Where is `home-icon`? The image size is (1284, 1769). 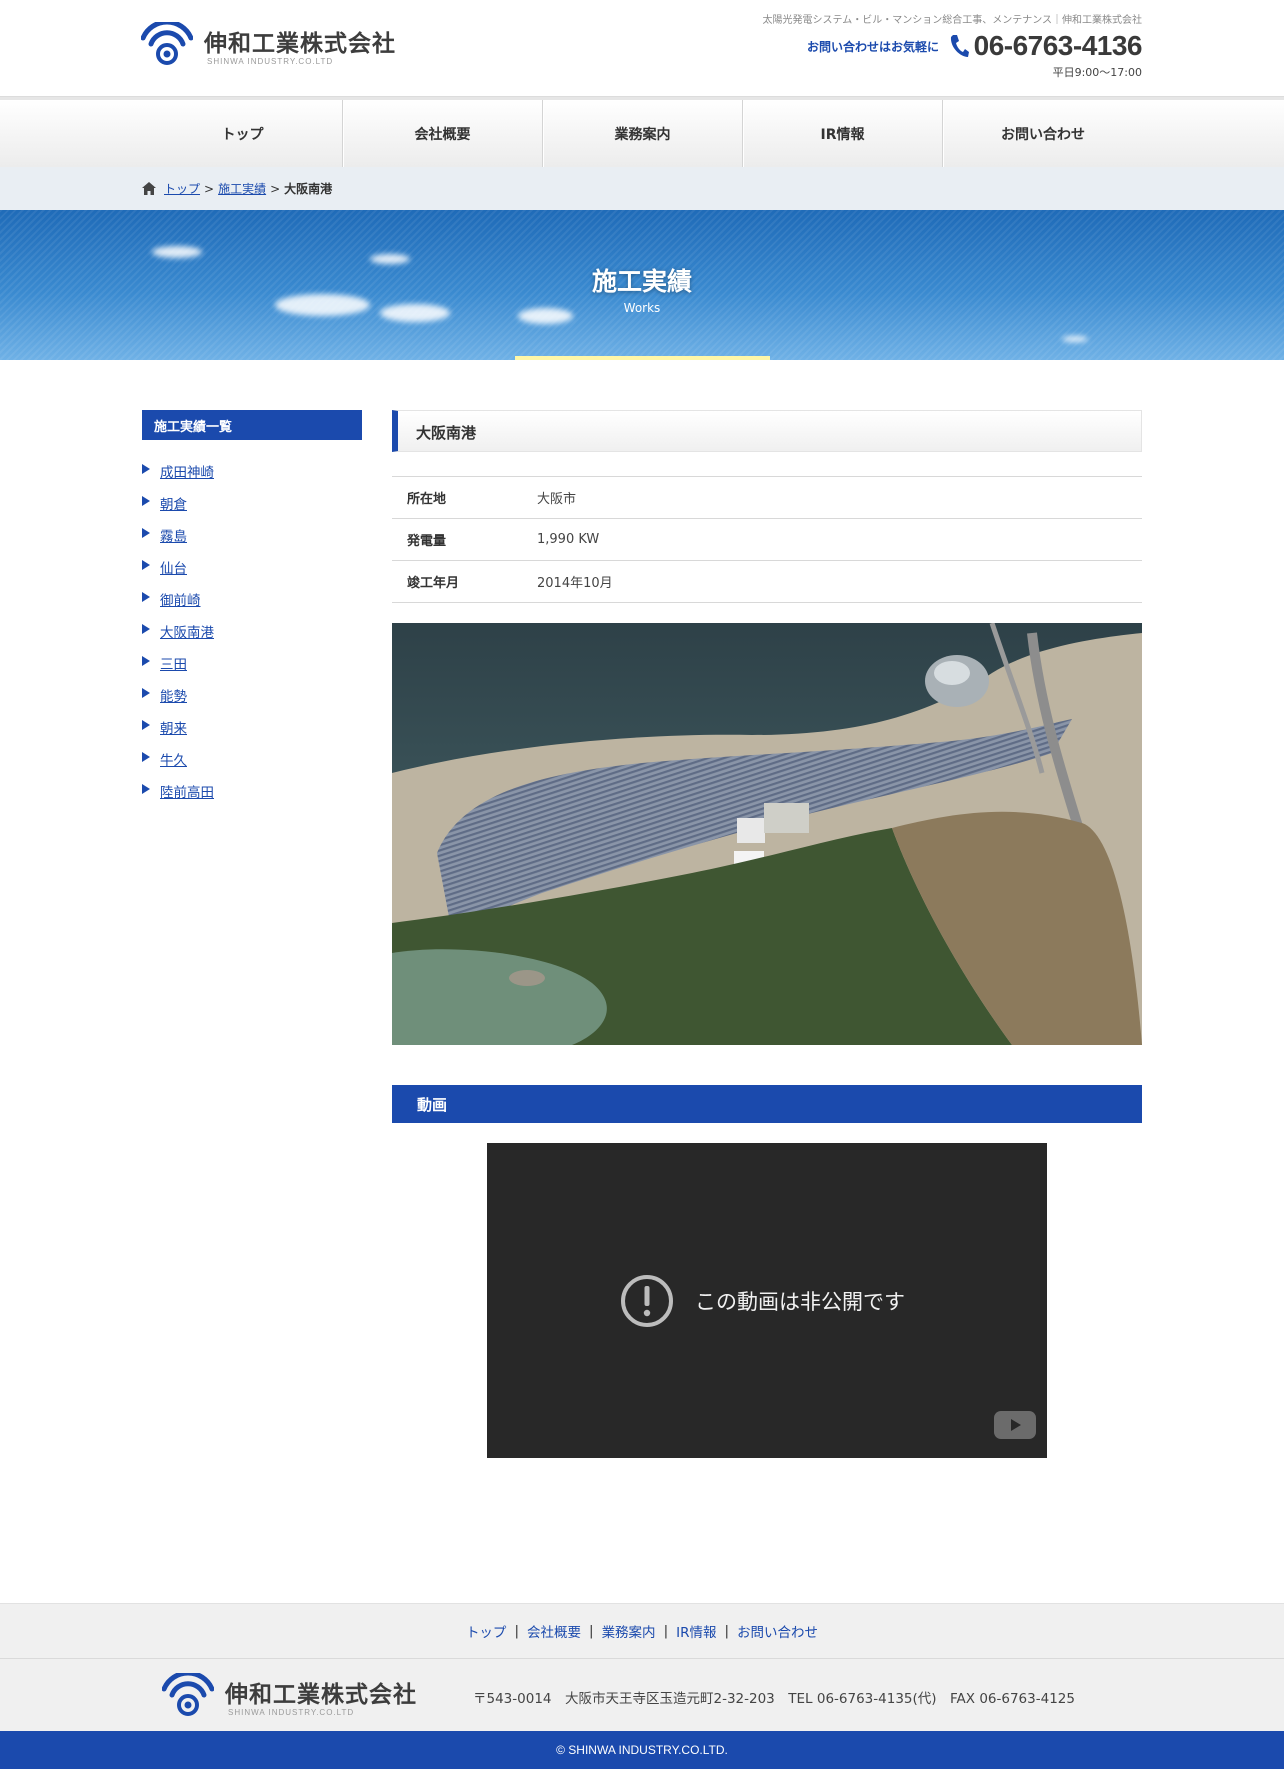
home-icon is located at coordinates (149, 188).